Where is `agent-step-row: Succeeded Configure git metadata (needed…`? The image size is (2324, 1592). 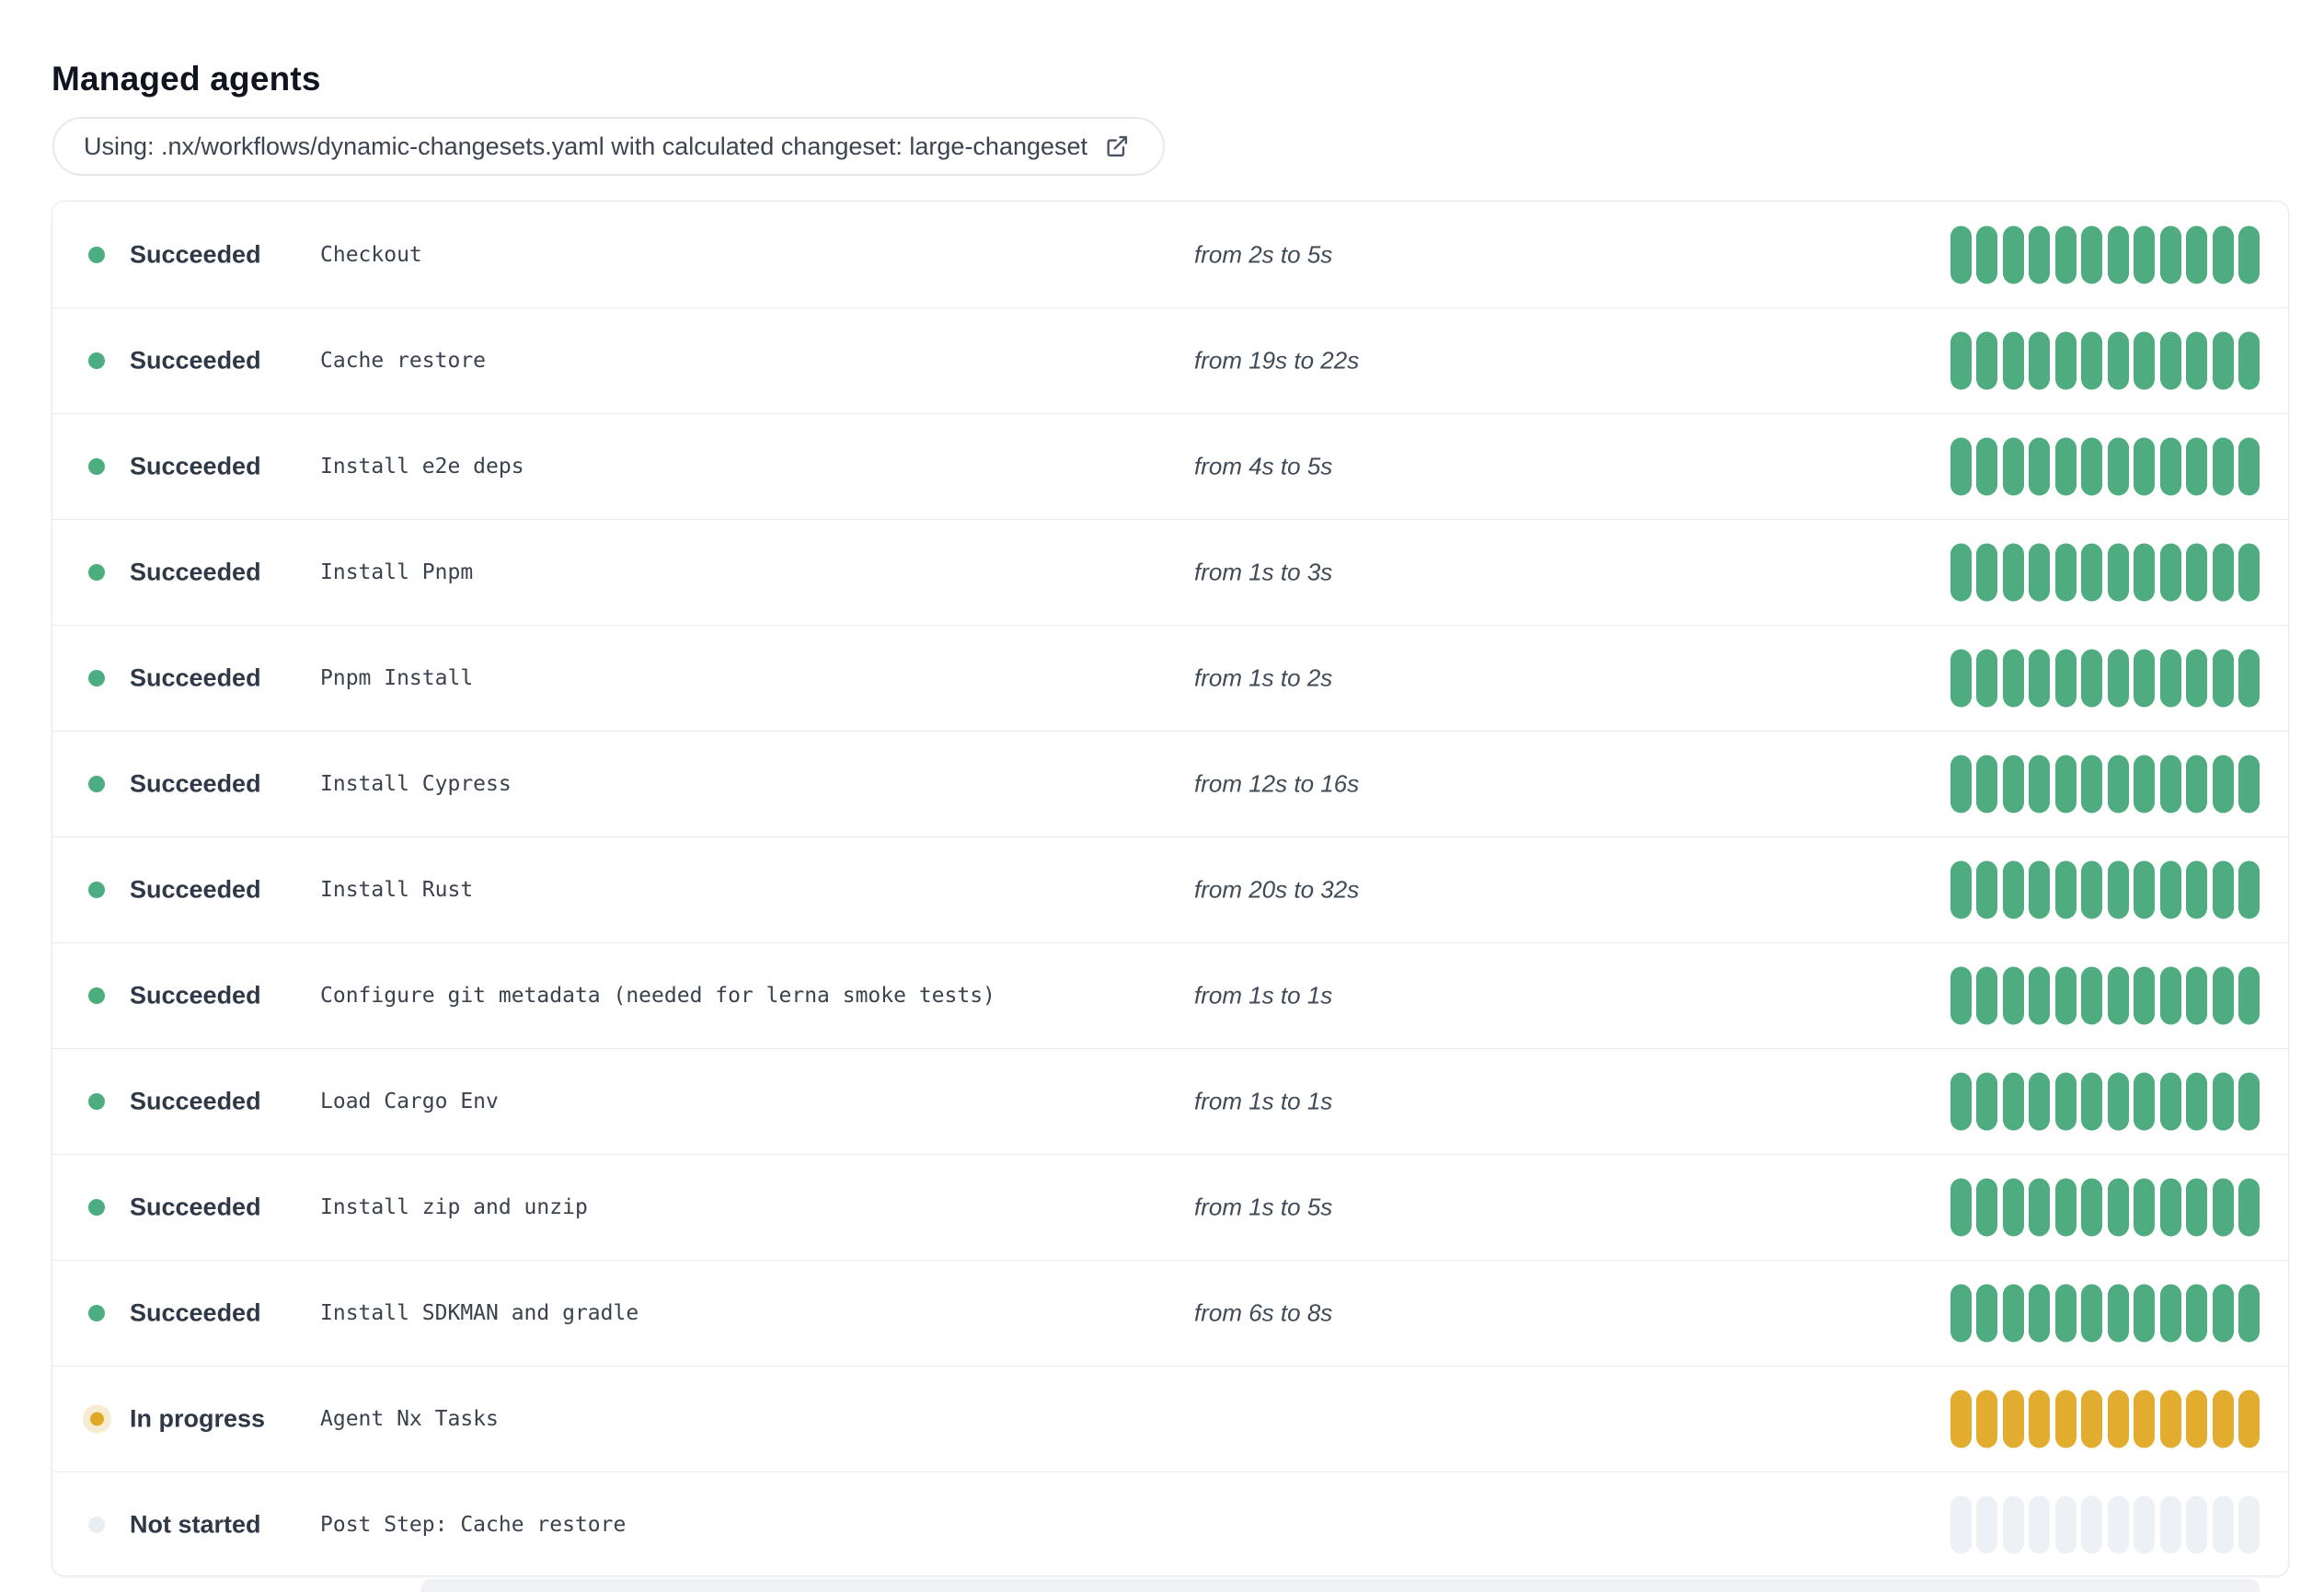 agent-step-row: Succeeded Configure git metadata (needed… is located at coordinates (1170, 995).